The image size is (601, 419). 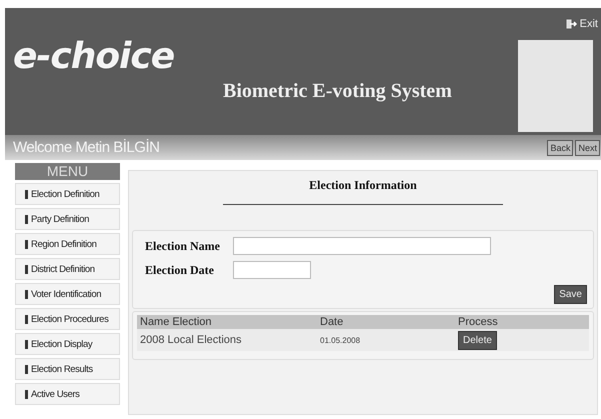 What do you see at coordinates (94, 56) in the screenshot?
I see `logo: e-choice` at bounding box center [94, 56].